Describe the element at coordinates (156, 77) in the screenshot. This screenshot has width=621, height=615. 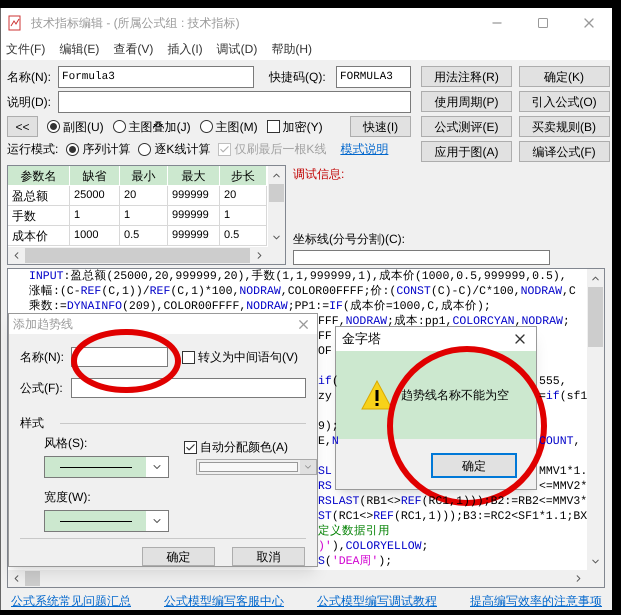
I see `name-field: Formula3` at that location.